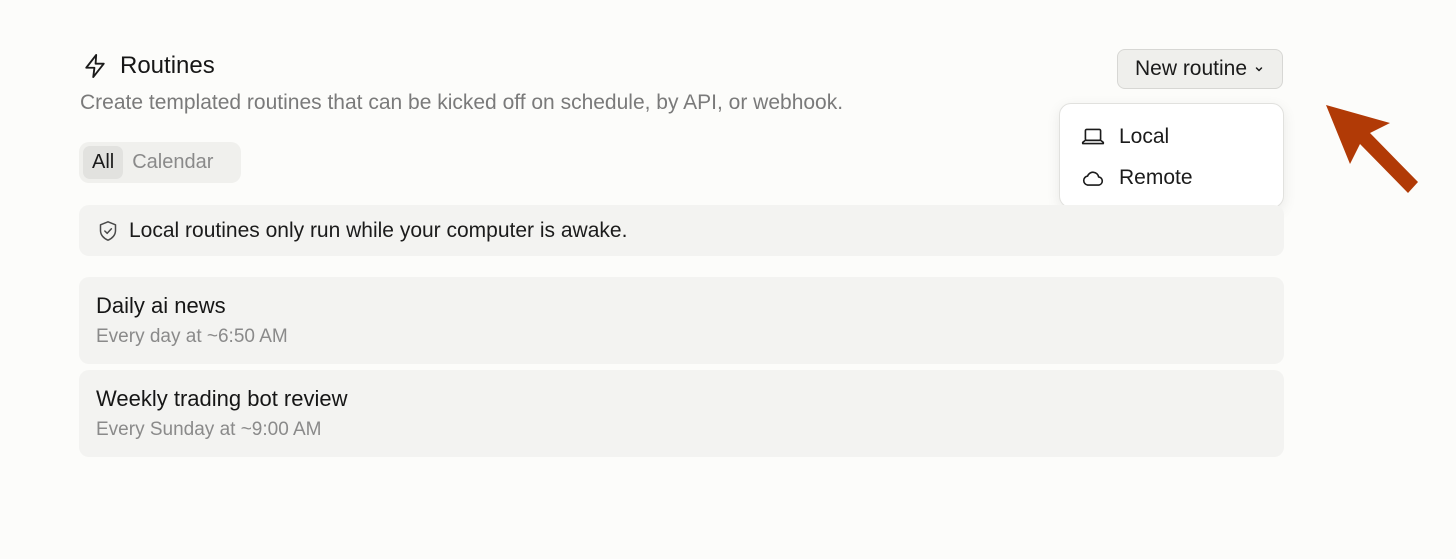 The width and height of the screenshot is (1456, 559). I want to click on new-routine-label: New routine, so click(1191, 68).